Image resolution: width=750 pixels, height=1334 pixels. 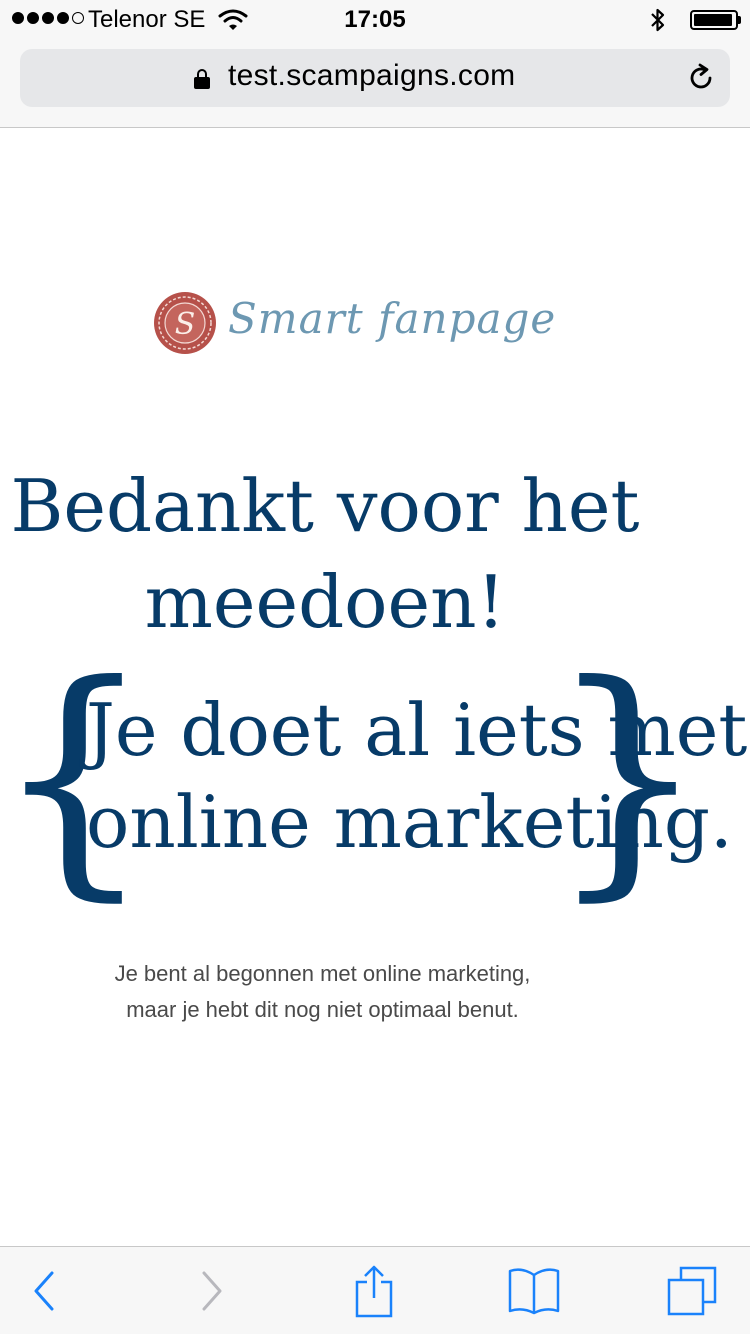 I want to click on lock-icon, so click(x=202, y=79).